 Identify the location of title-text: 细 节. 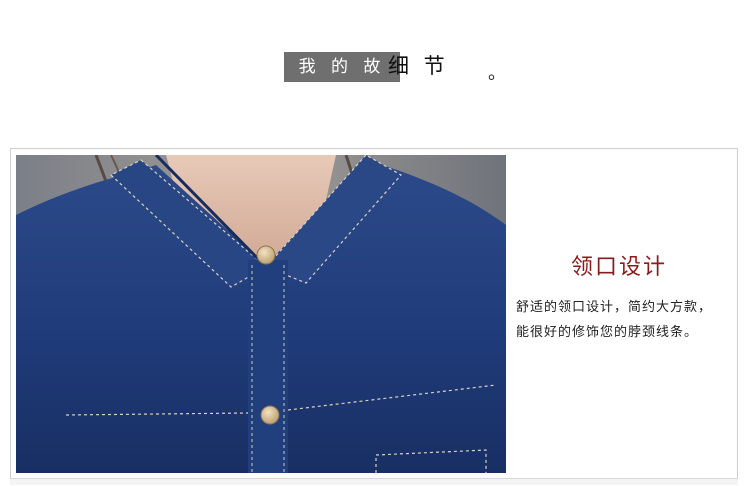
(418, 66).